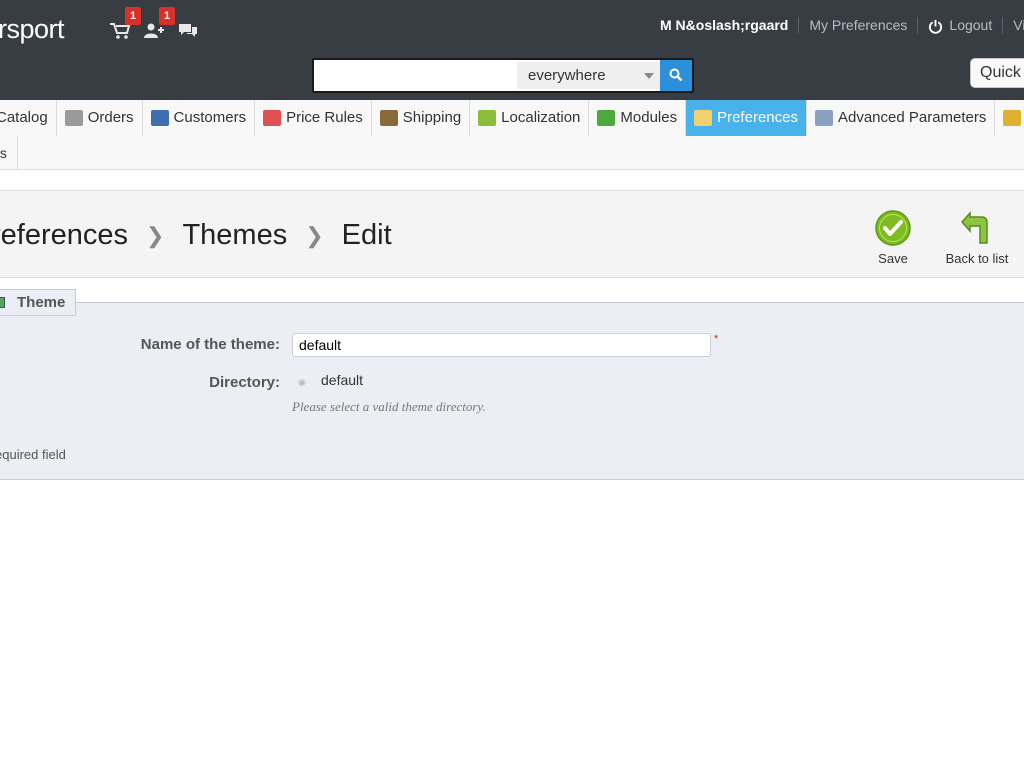 The image size is (1024, 768). What do you see at coordinates (997, 73) in the screenshot?
I see `quick-access-button: Quick` at bounding box center [997, 73].